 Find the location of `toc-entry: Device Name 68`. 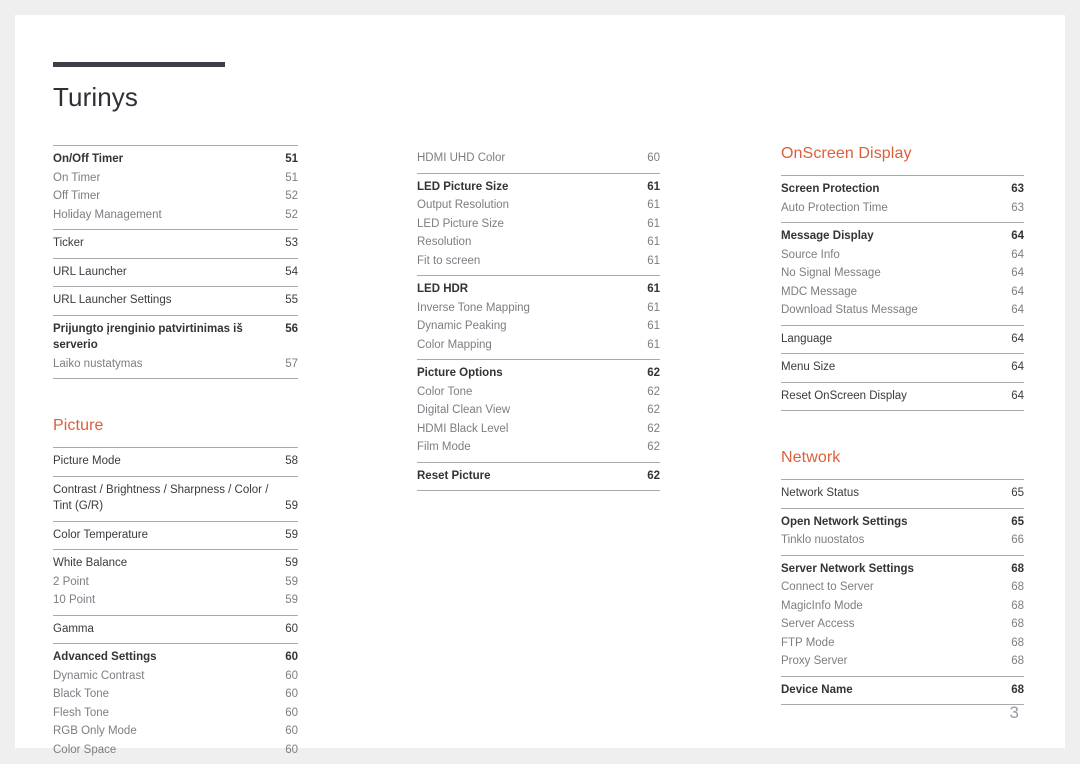

toc-entry: Device Name 68 is located at coordinates (902, 690).